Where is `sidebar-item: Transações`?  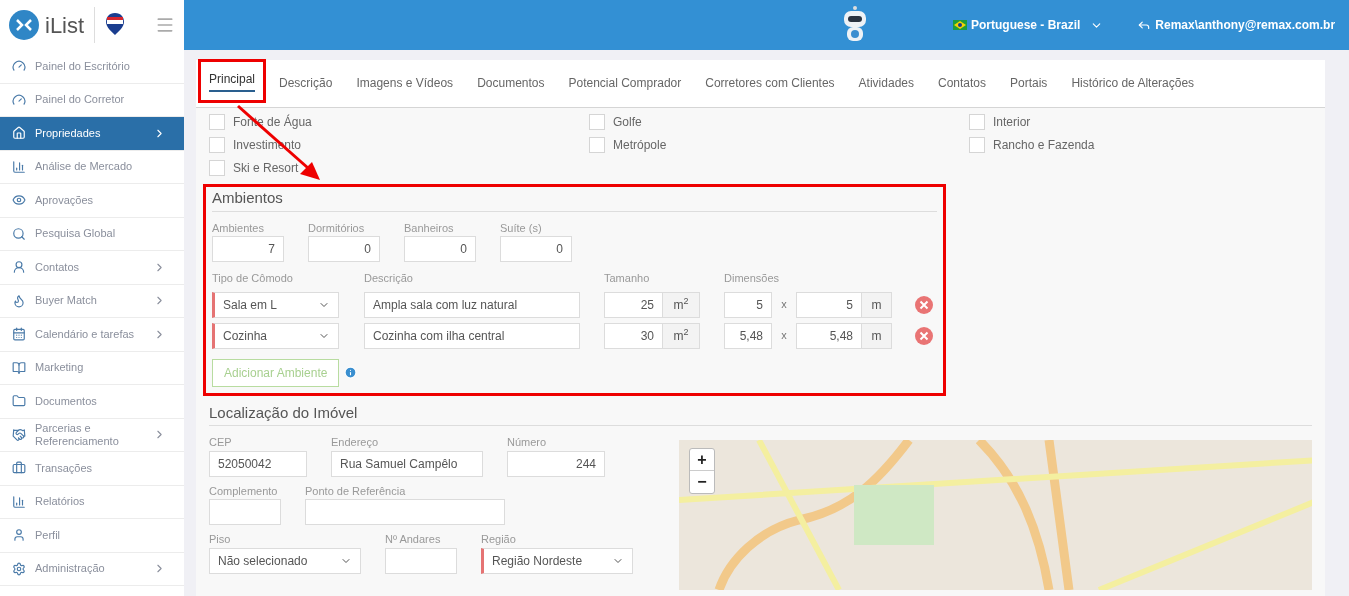 sidebar-item: Transações is located at coordinates (92, 469).